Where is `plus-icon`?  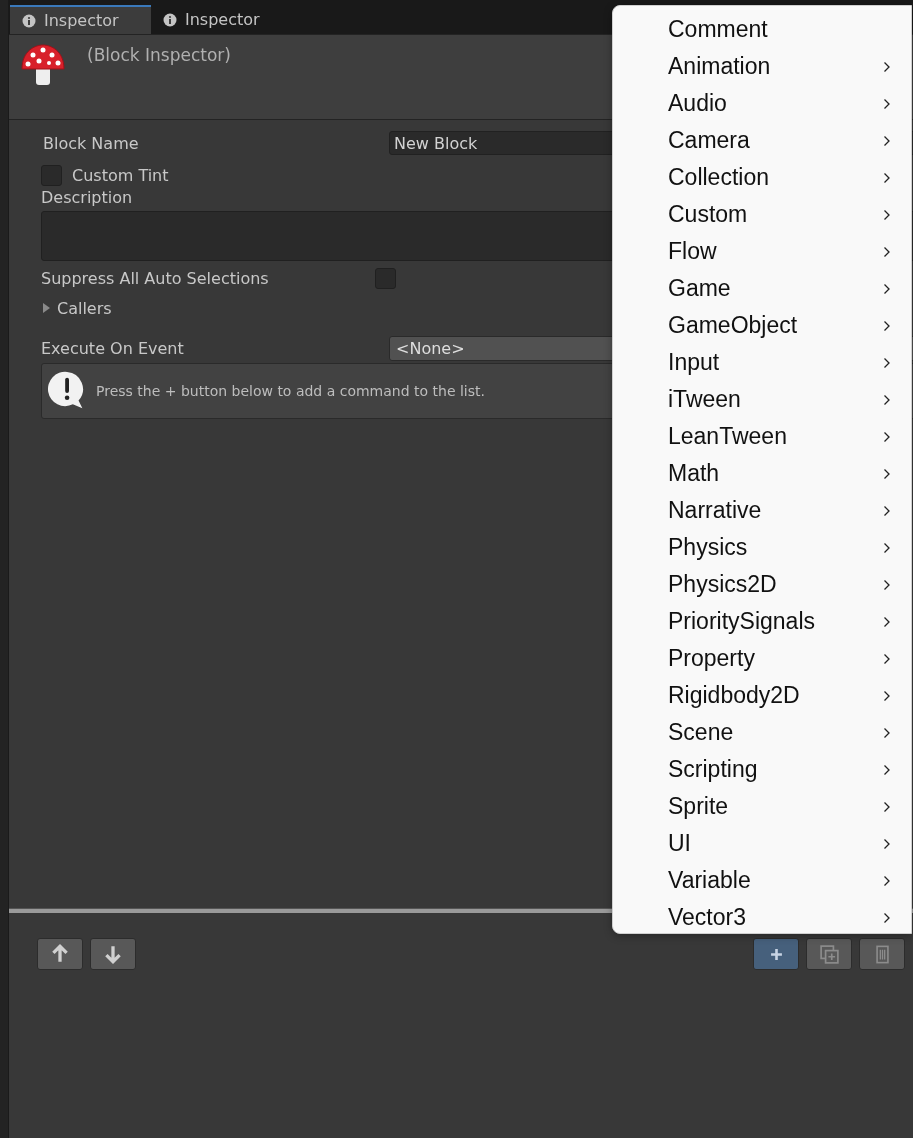 plus-icon is located at coordinates (776, 954).